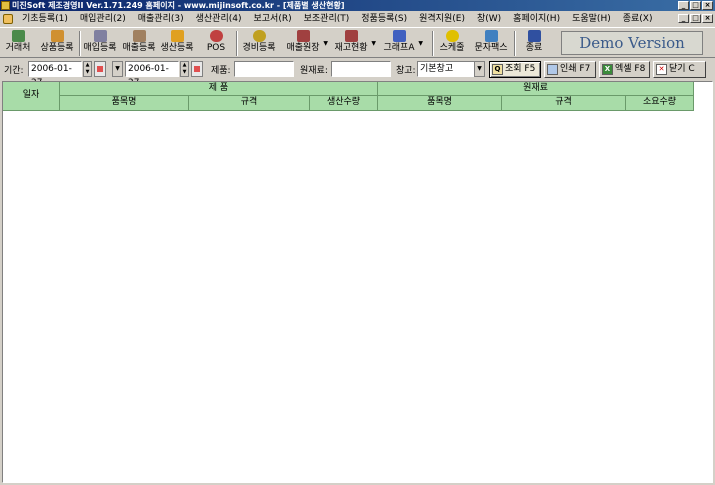 Image resolution: width=715 pixels, height=485 pixels. What do you see at coordinates (491, 36) in the screenshot?
I see `sms-fax-icon` at bounding box center [491, 36].